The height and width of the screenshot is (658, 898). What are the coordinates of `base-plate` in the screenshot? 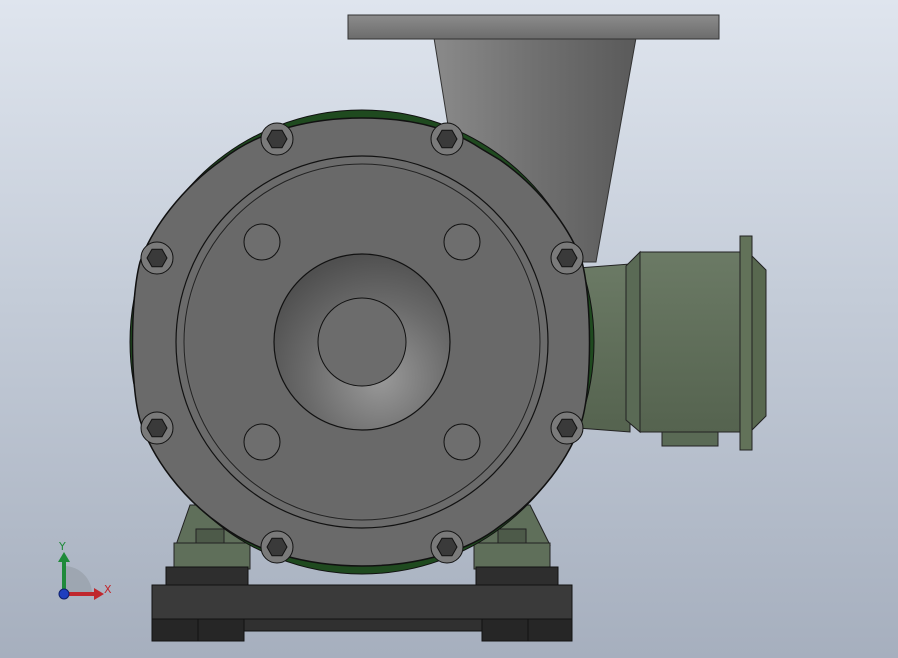 It's located at (362, 604).